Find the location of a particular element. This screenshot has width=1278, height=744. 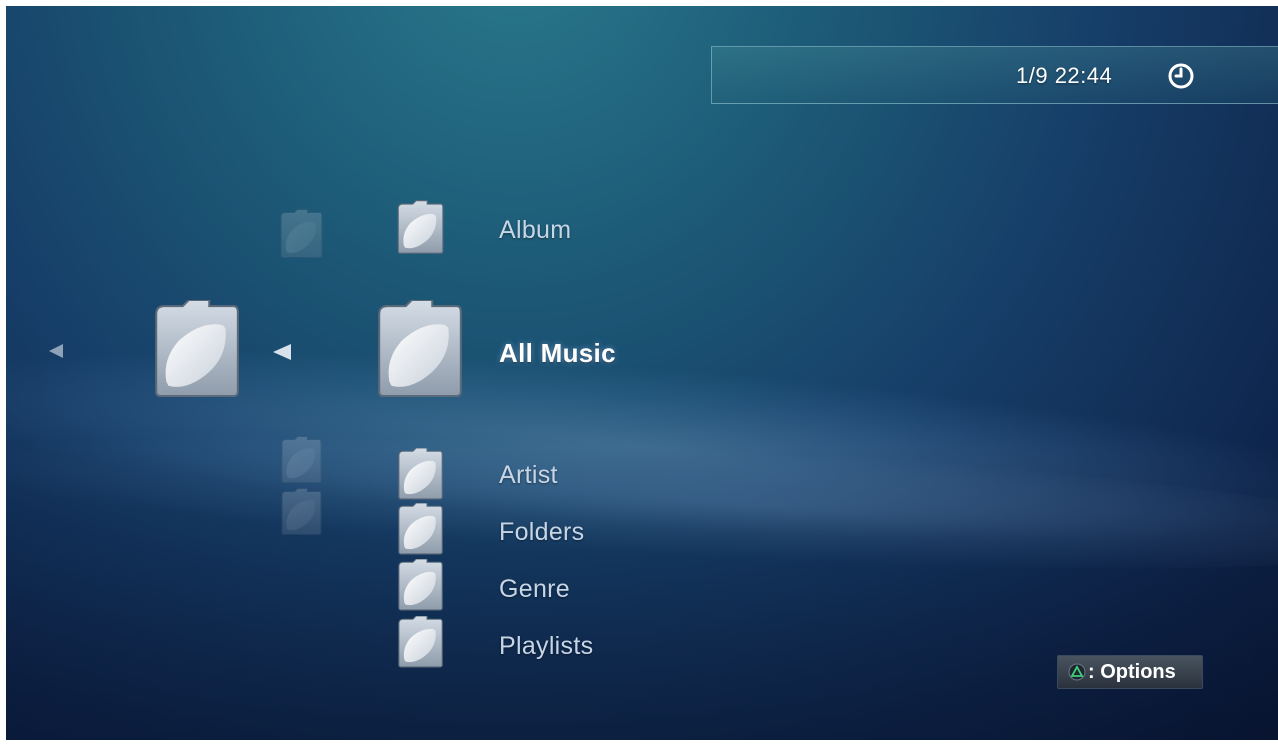

genre-folder-icon is located at coordinates (420, 585).